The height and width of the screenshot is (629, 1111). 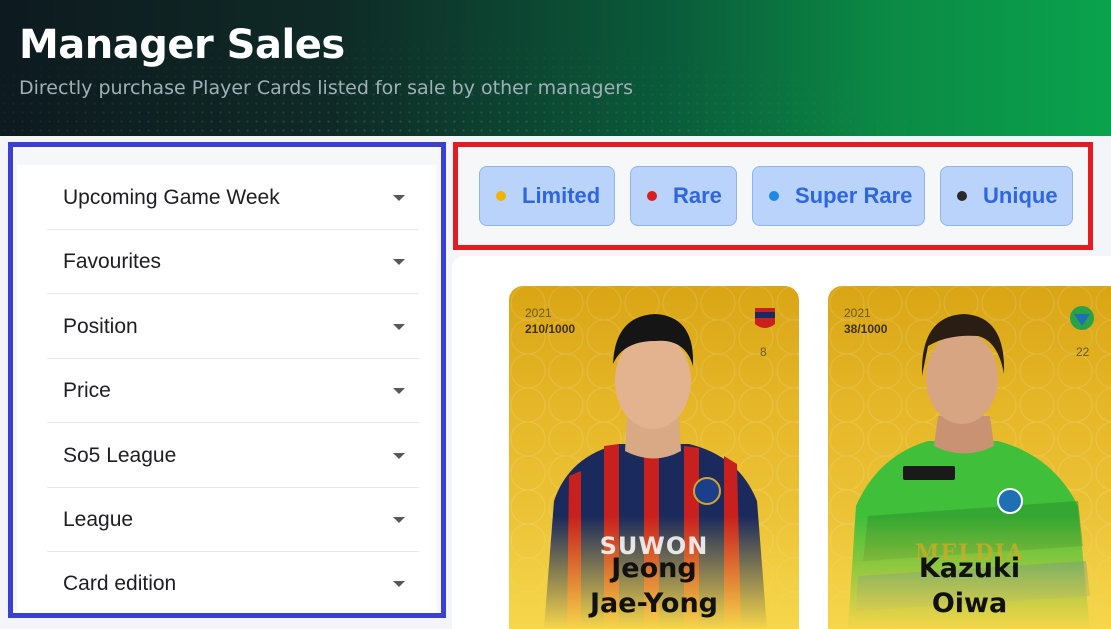 I want to click on tab-unique: Unique, so click(x=1006, y=196).